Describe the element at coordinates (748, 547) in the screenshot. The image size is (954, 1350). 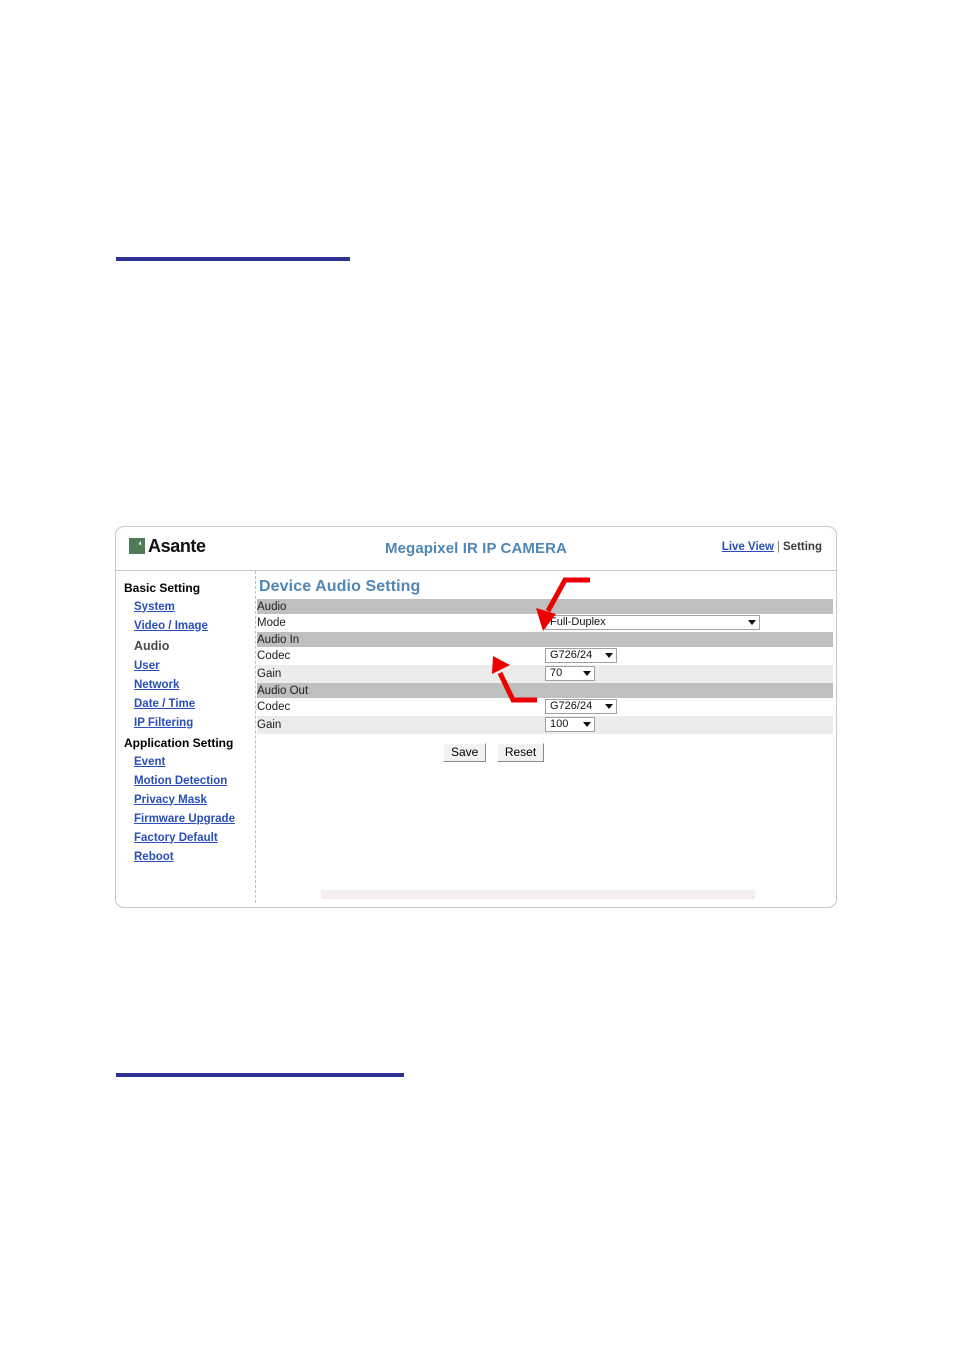
I see `live-view-link: Live View` at that location.